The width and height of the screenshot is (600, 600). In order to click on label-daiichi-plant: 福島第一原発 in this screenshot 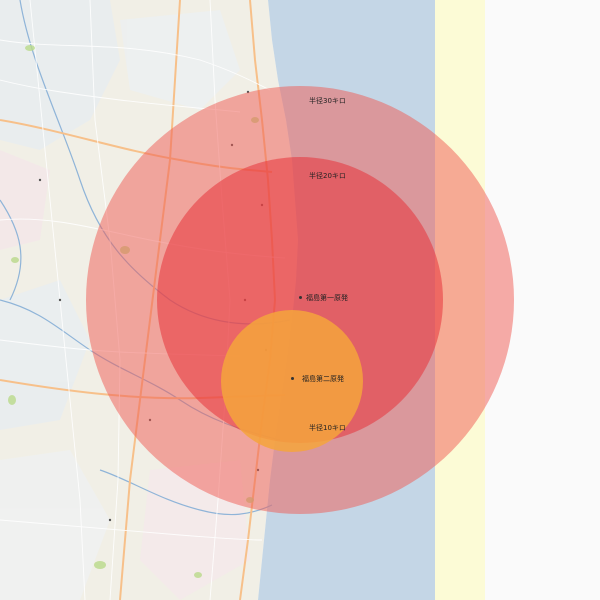, I will do `click(327, 298)`.